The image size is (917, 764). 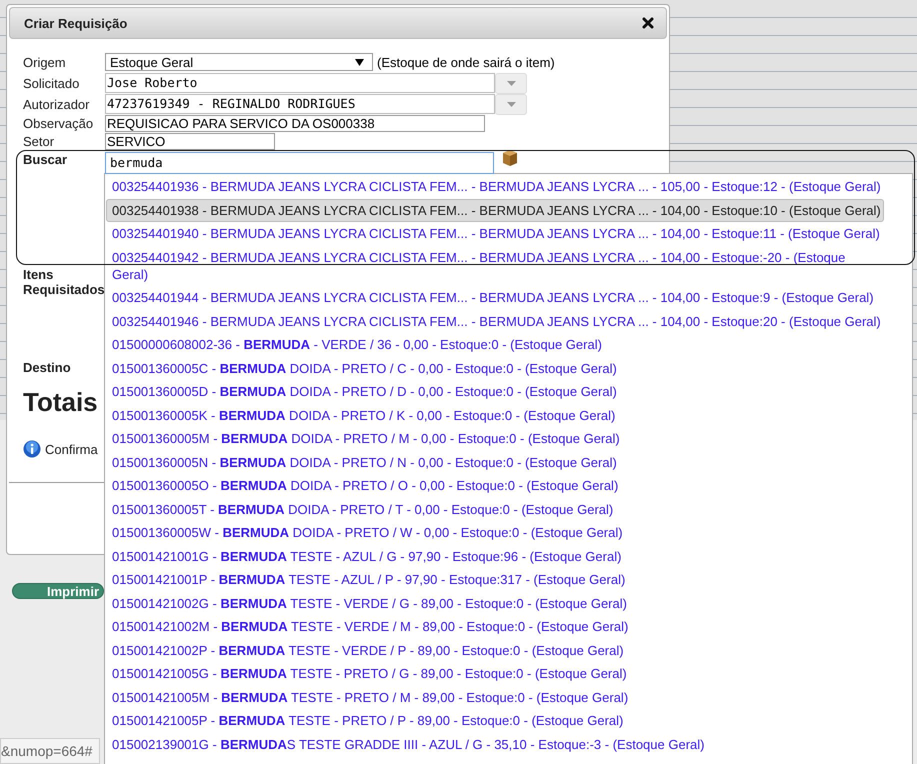 I want to click on suggestion-item: 003254401940 - BERMUDA JEANS LYCRA CICLISTA FEM... - BERMUDA JEANS LYCRA ... - 104,00 - Estoque:11 - (Estoque Geral), so click(x=495, y=234).